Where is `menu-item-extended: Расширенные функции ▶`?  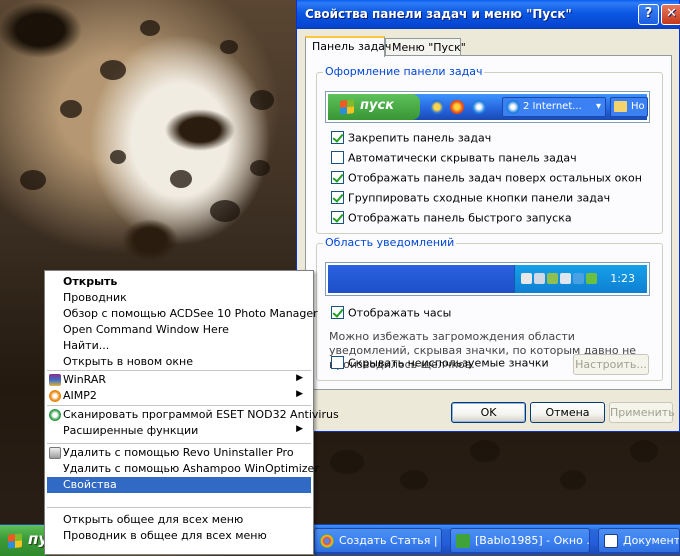
menu-item-extended: Расширенные функции ▶ is located at coordinates (179, 431).